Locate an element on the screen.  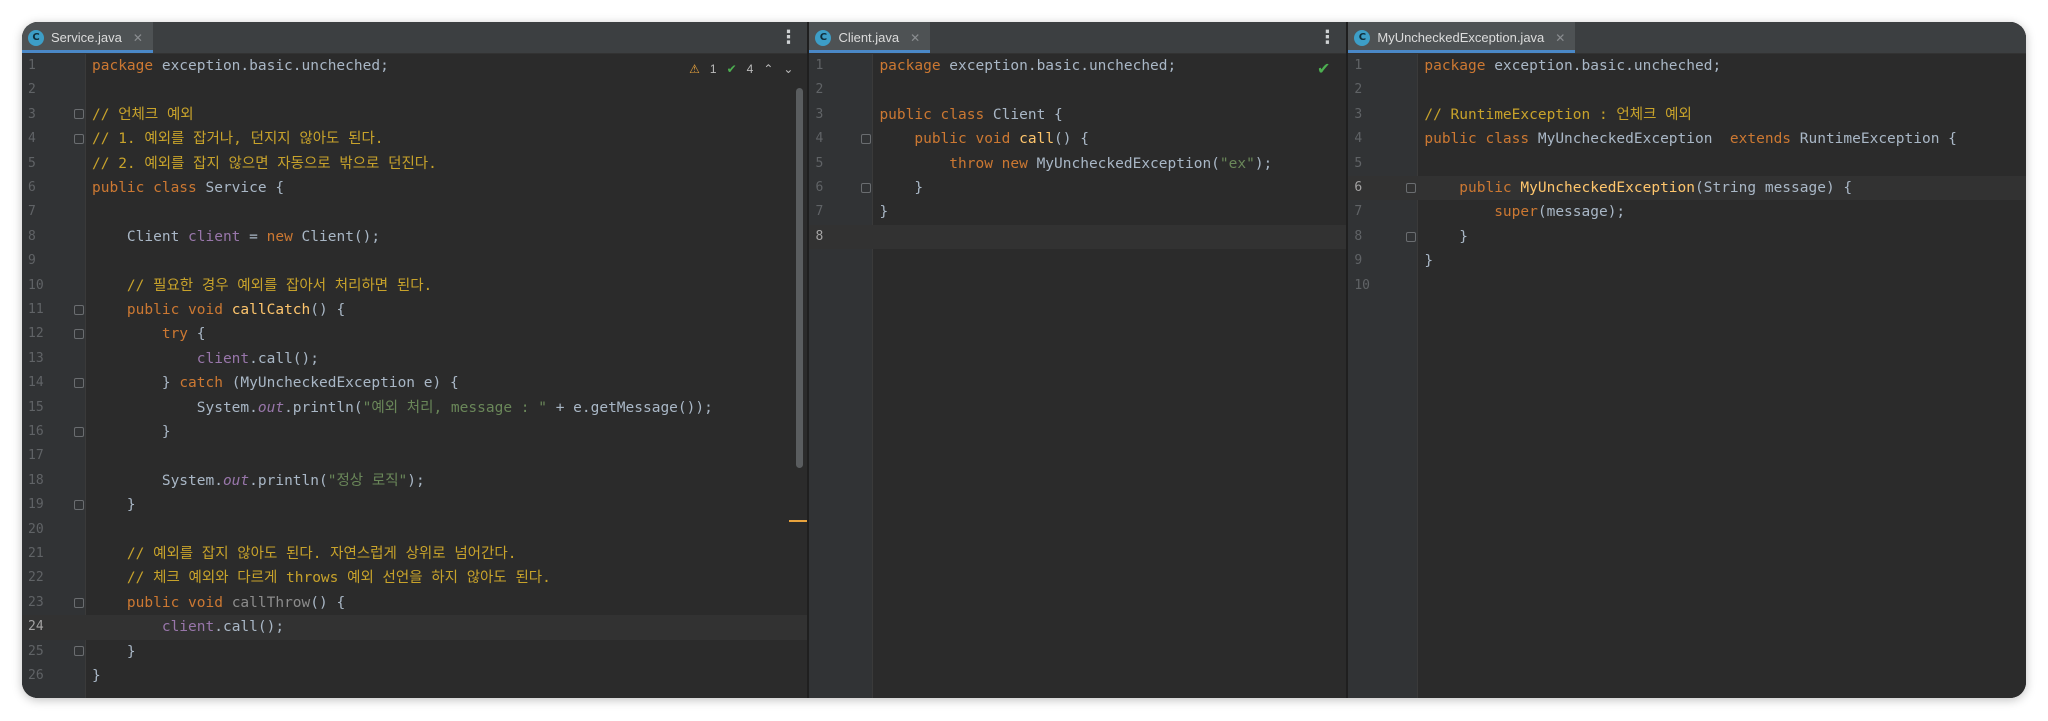
code-line: public void callThrow() { is located at coordinates (219, 602).